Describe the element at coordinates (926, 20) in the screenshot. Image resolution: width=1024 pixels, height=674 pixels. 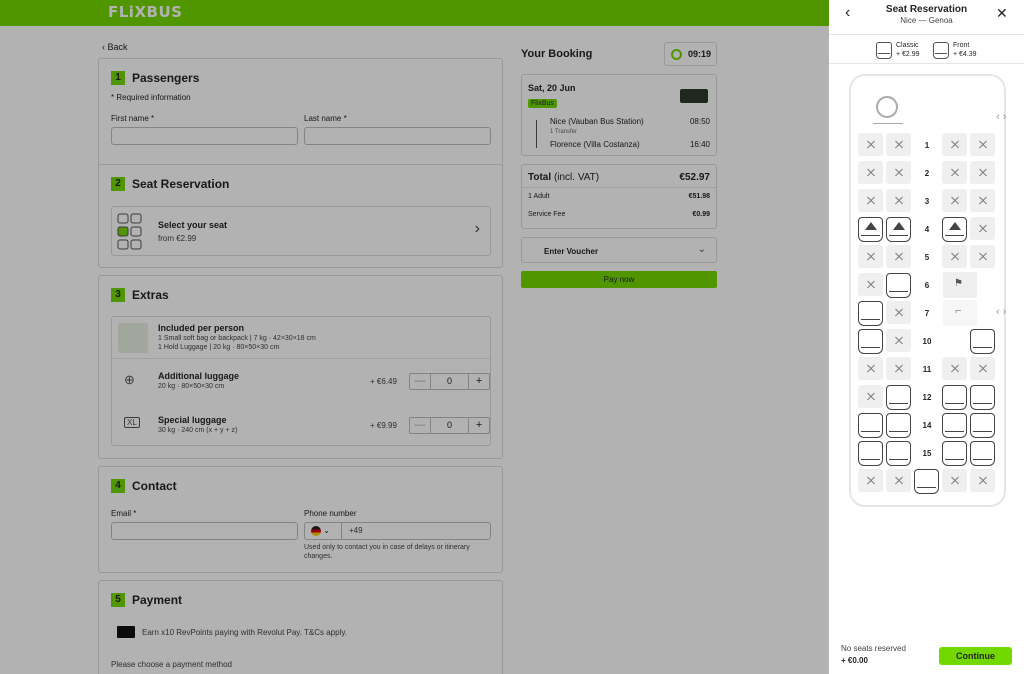
I see `panel-route: Nice — Genoa` at that location.